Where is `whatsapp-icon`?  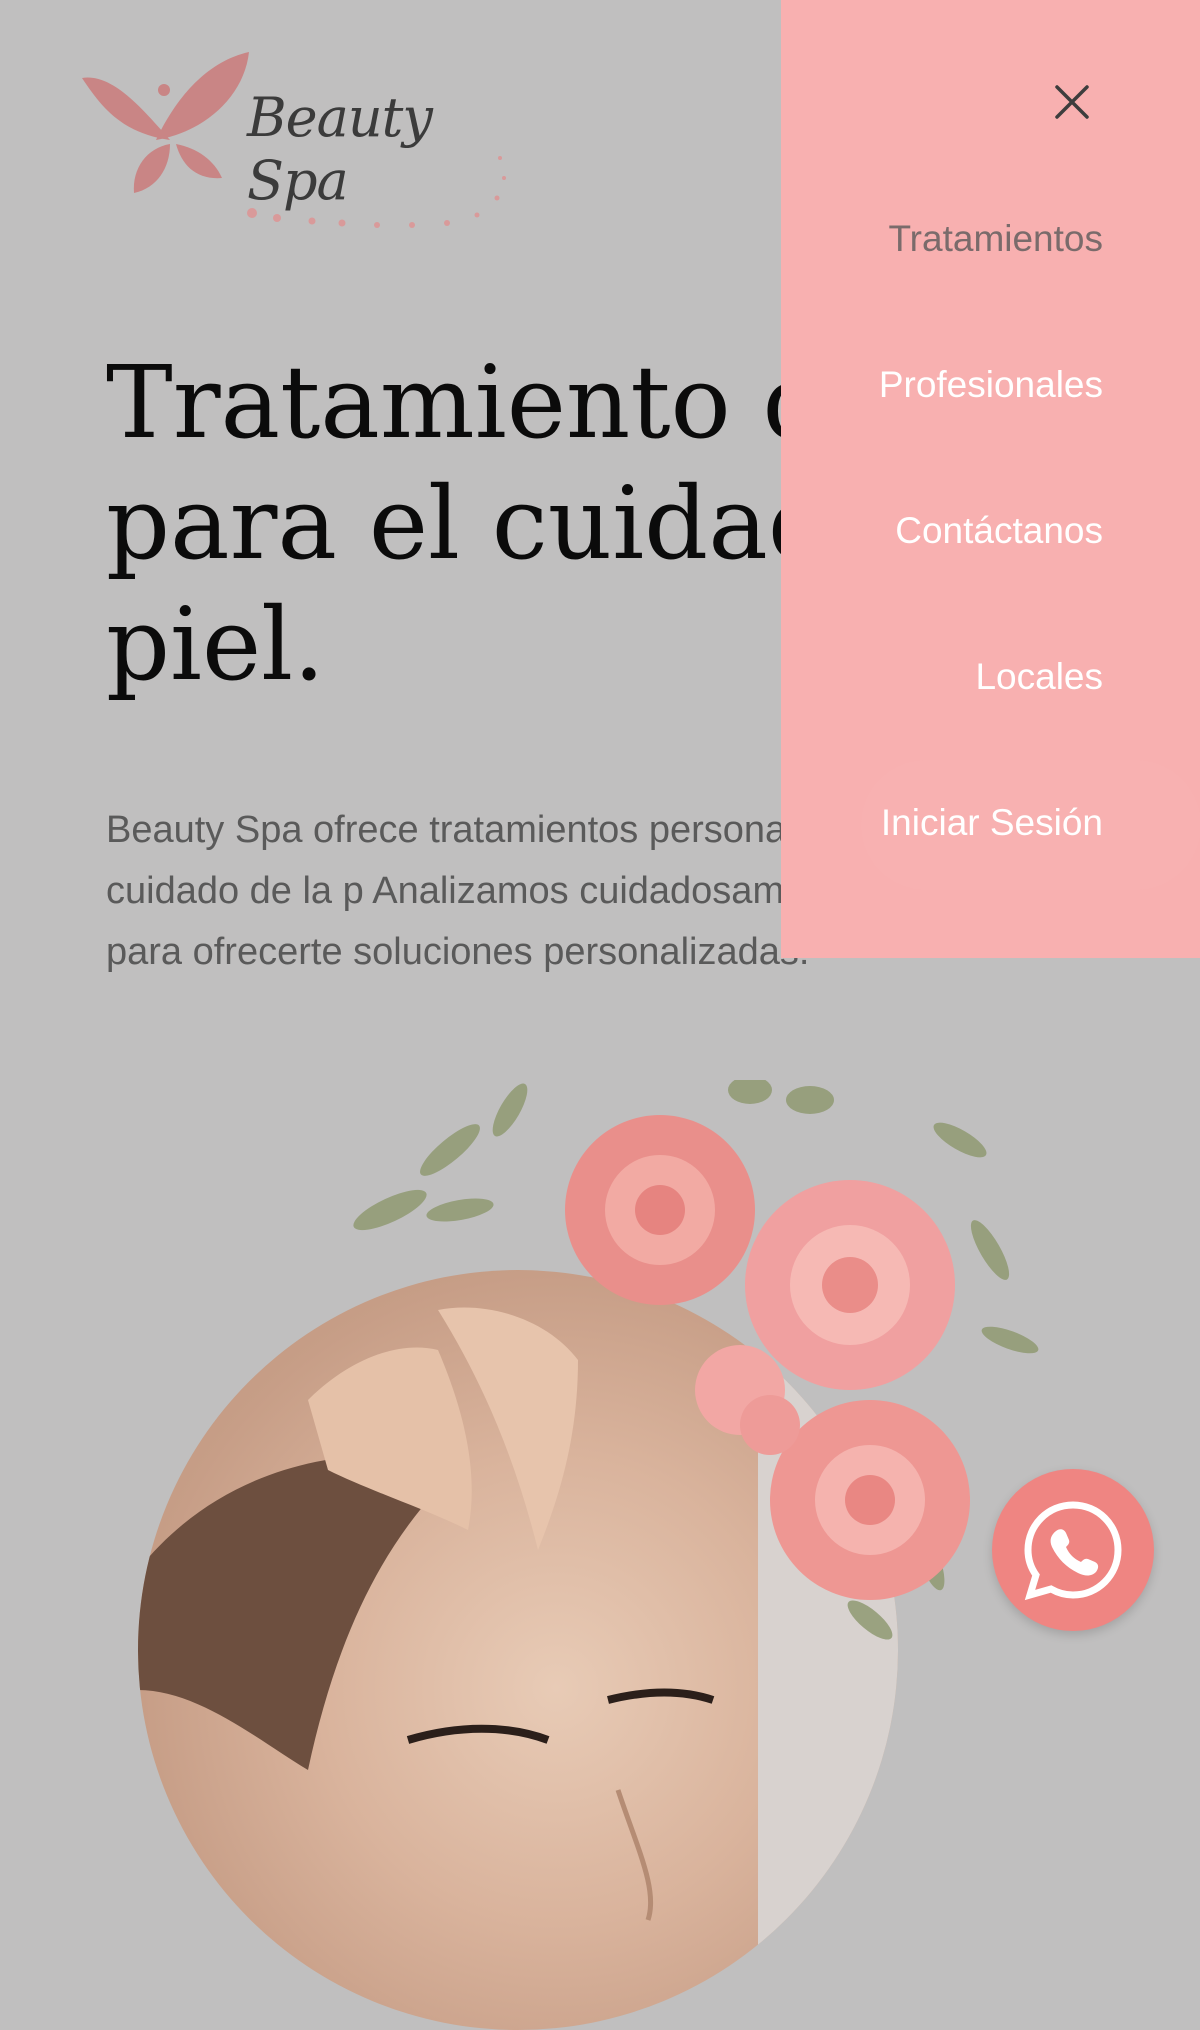 whatsapp-icon is located at coordinates (1073, 1551).